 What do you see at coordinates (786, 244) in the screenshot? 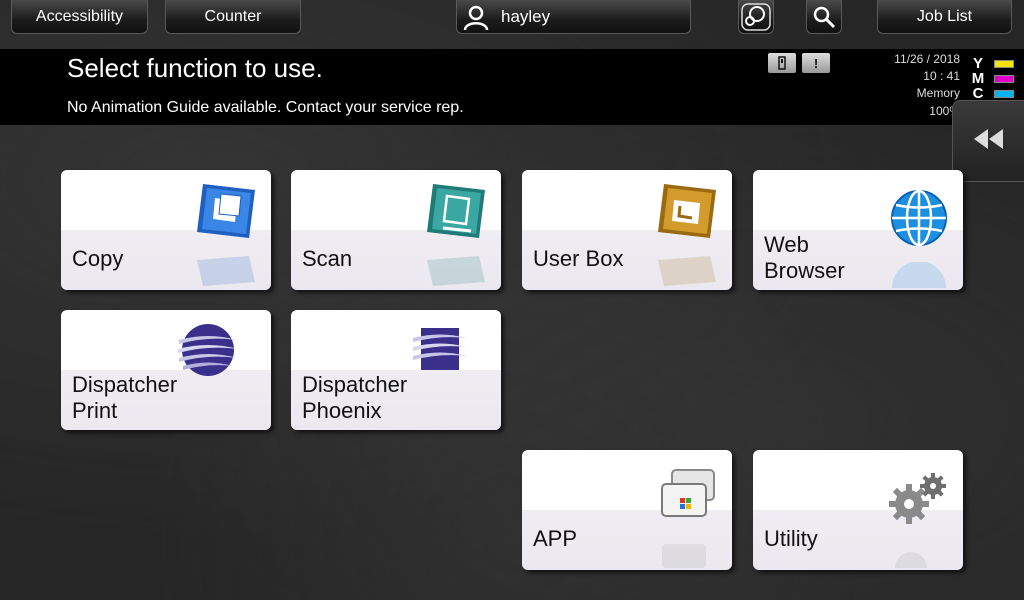
I see `web-browser-label-line1: Web` at bounding box center [786, 244].